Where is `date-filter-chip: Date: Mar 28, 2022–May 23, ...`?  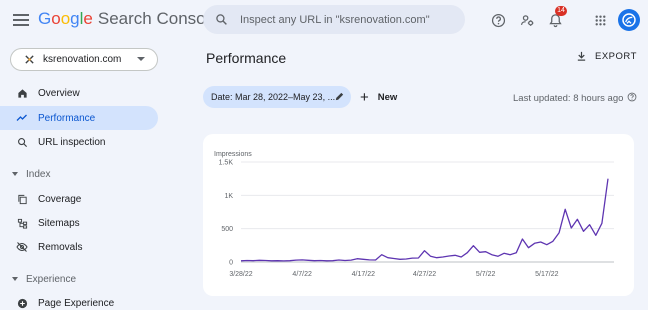
date-filter-chip: Date: Mar 28, 2022–May 23, ... is located at coordinates (277, 97).